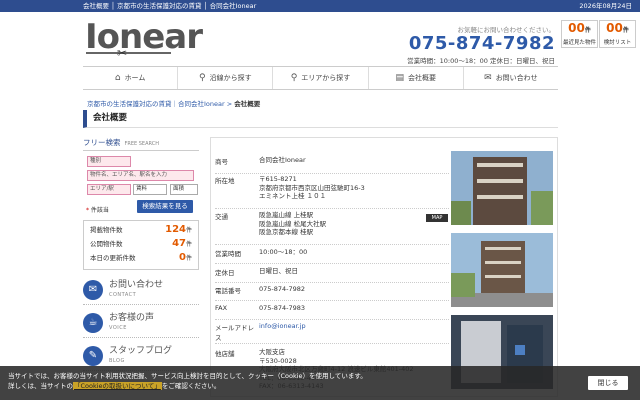 The width and height of the screenshot is (640, 400). I want to click on info-key: 定休日, so click(225, 273).